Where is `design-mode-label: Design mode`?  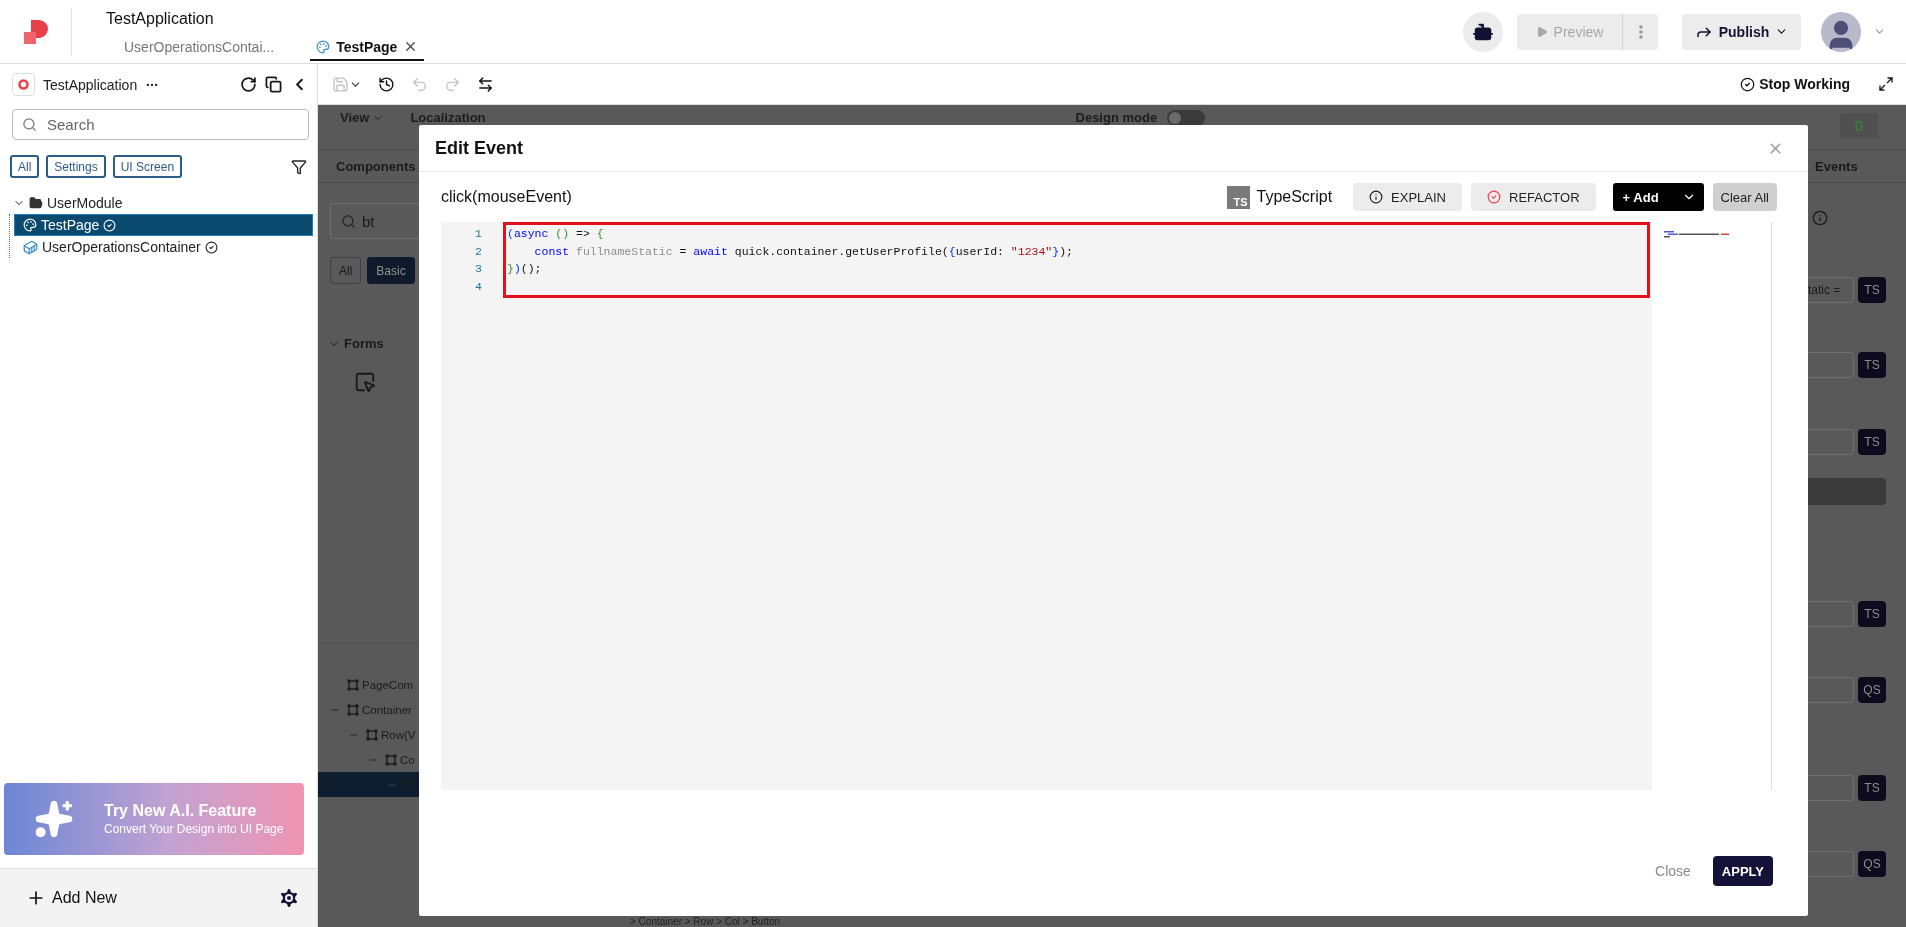 design-mode-label: Design mode is located at coordinates (1116, 117).